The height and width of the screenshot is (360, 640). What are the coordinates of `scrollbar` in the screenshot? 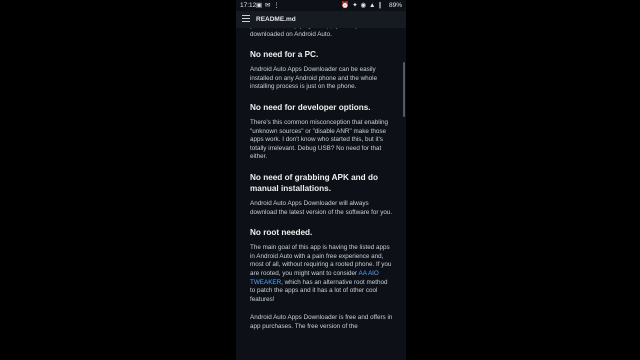 It's located at (404, 89).